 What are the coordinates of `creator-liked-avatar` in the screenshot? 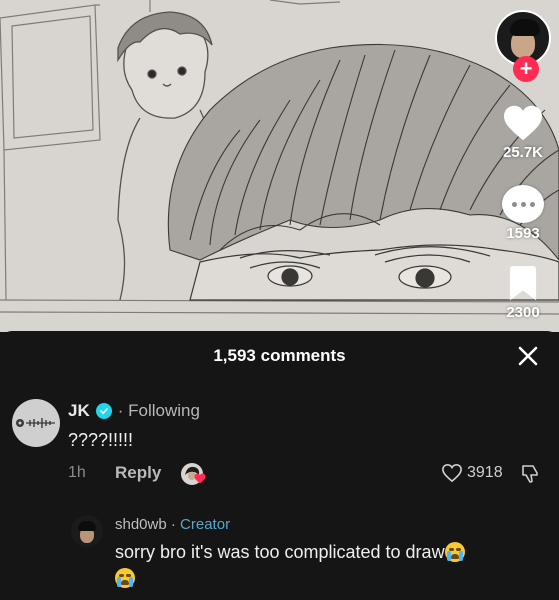 It's located at (193, 474).